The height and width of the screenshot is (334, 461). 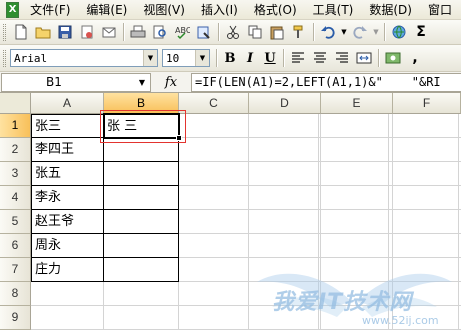 I want to click on redo-button, so click(x=360, y=32).